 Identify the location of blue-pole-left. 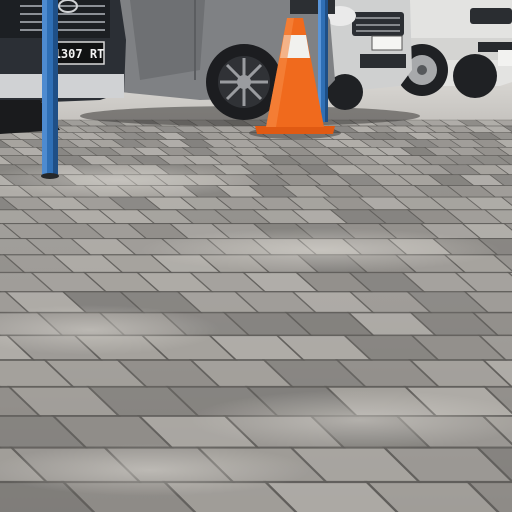
(50, 89).